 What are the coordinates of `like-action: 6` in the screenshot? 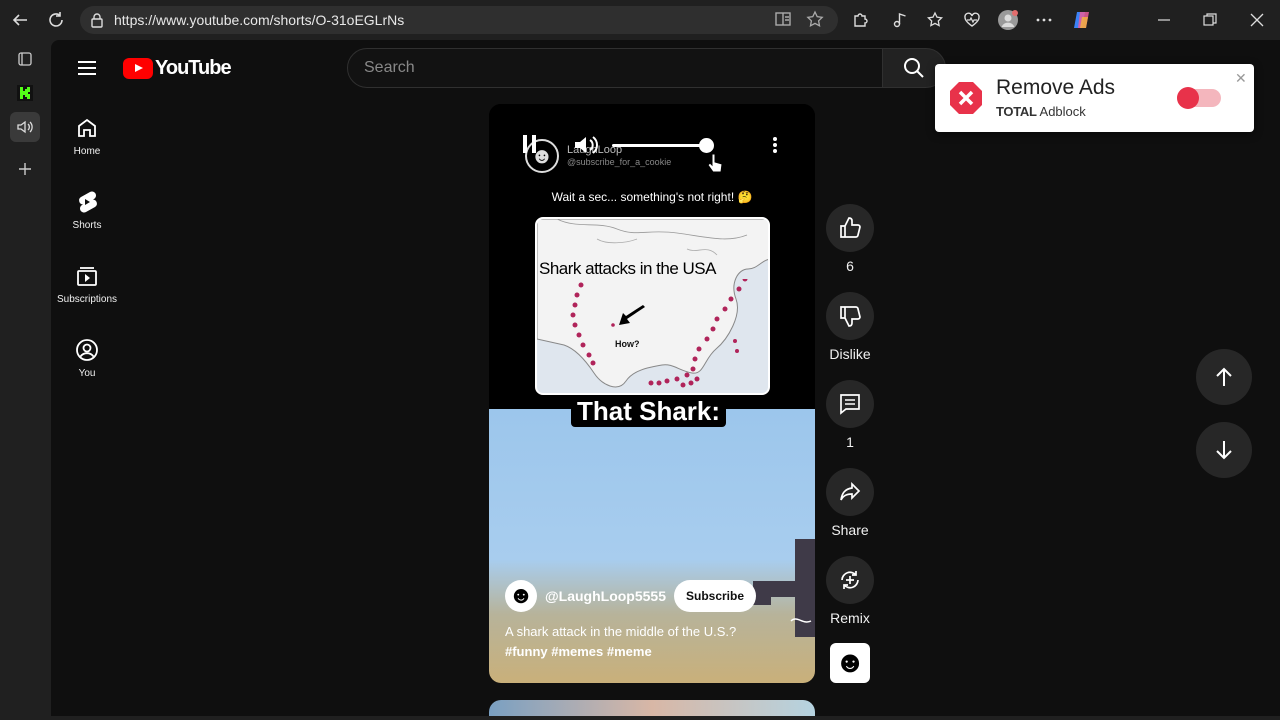 It's located at (850, 239).